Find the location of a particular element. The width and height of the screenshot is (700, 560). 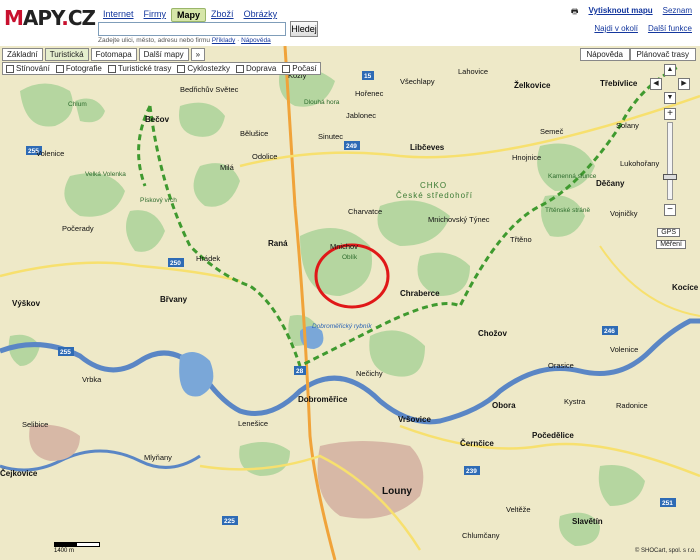

label-volenice: Volenice is located at coordinates (50, 153).